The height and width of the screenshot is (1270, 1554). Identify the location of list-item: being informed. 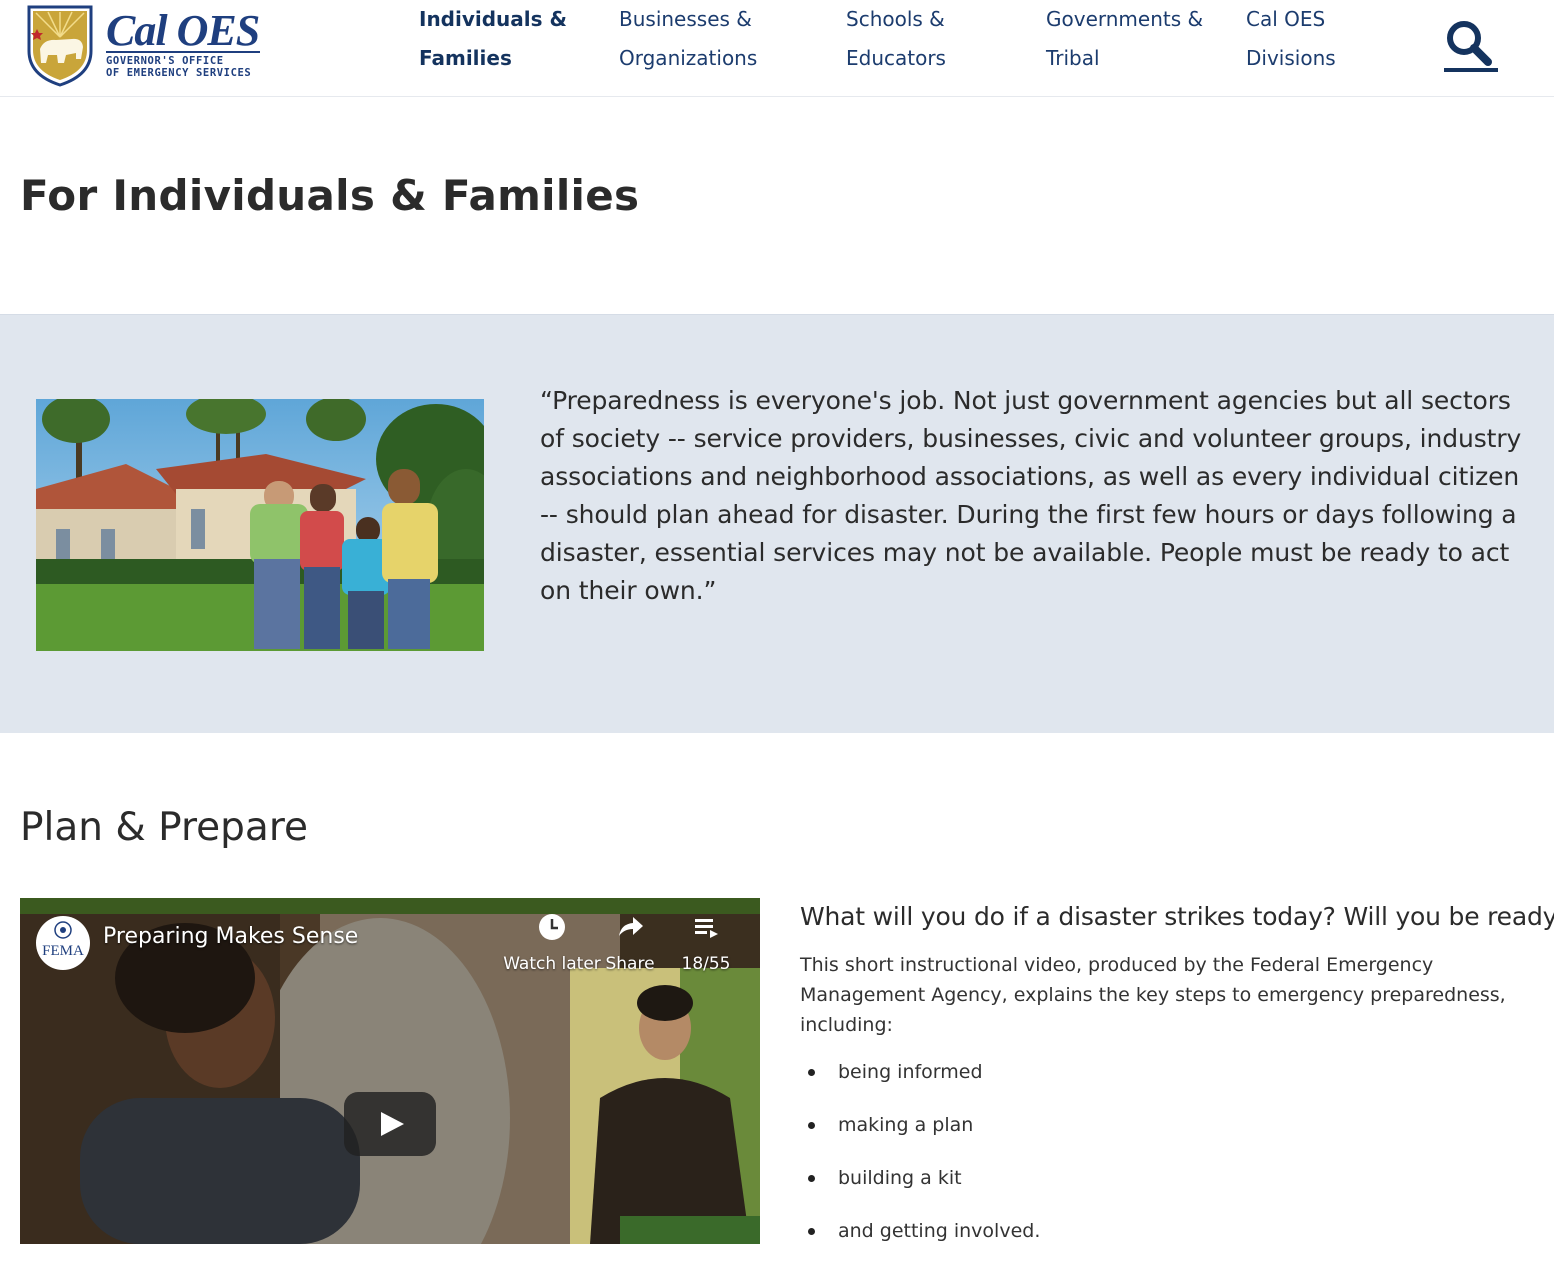
(920, 1084).